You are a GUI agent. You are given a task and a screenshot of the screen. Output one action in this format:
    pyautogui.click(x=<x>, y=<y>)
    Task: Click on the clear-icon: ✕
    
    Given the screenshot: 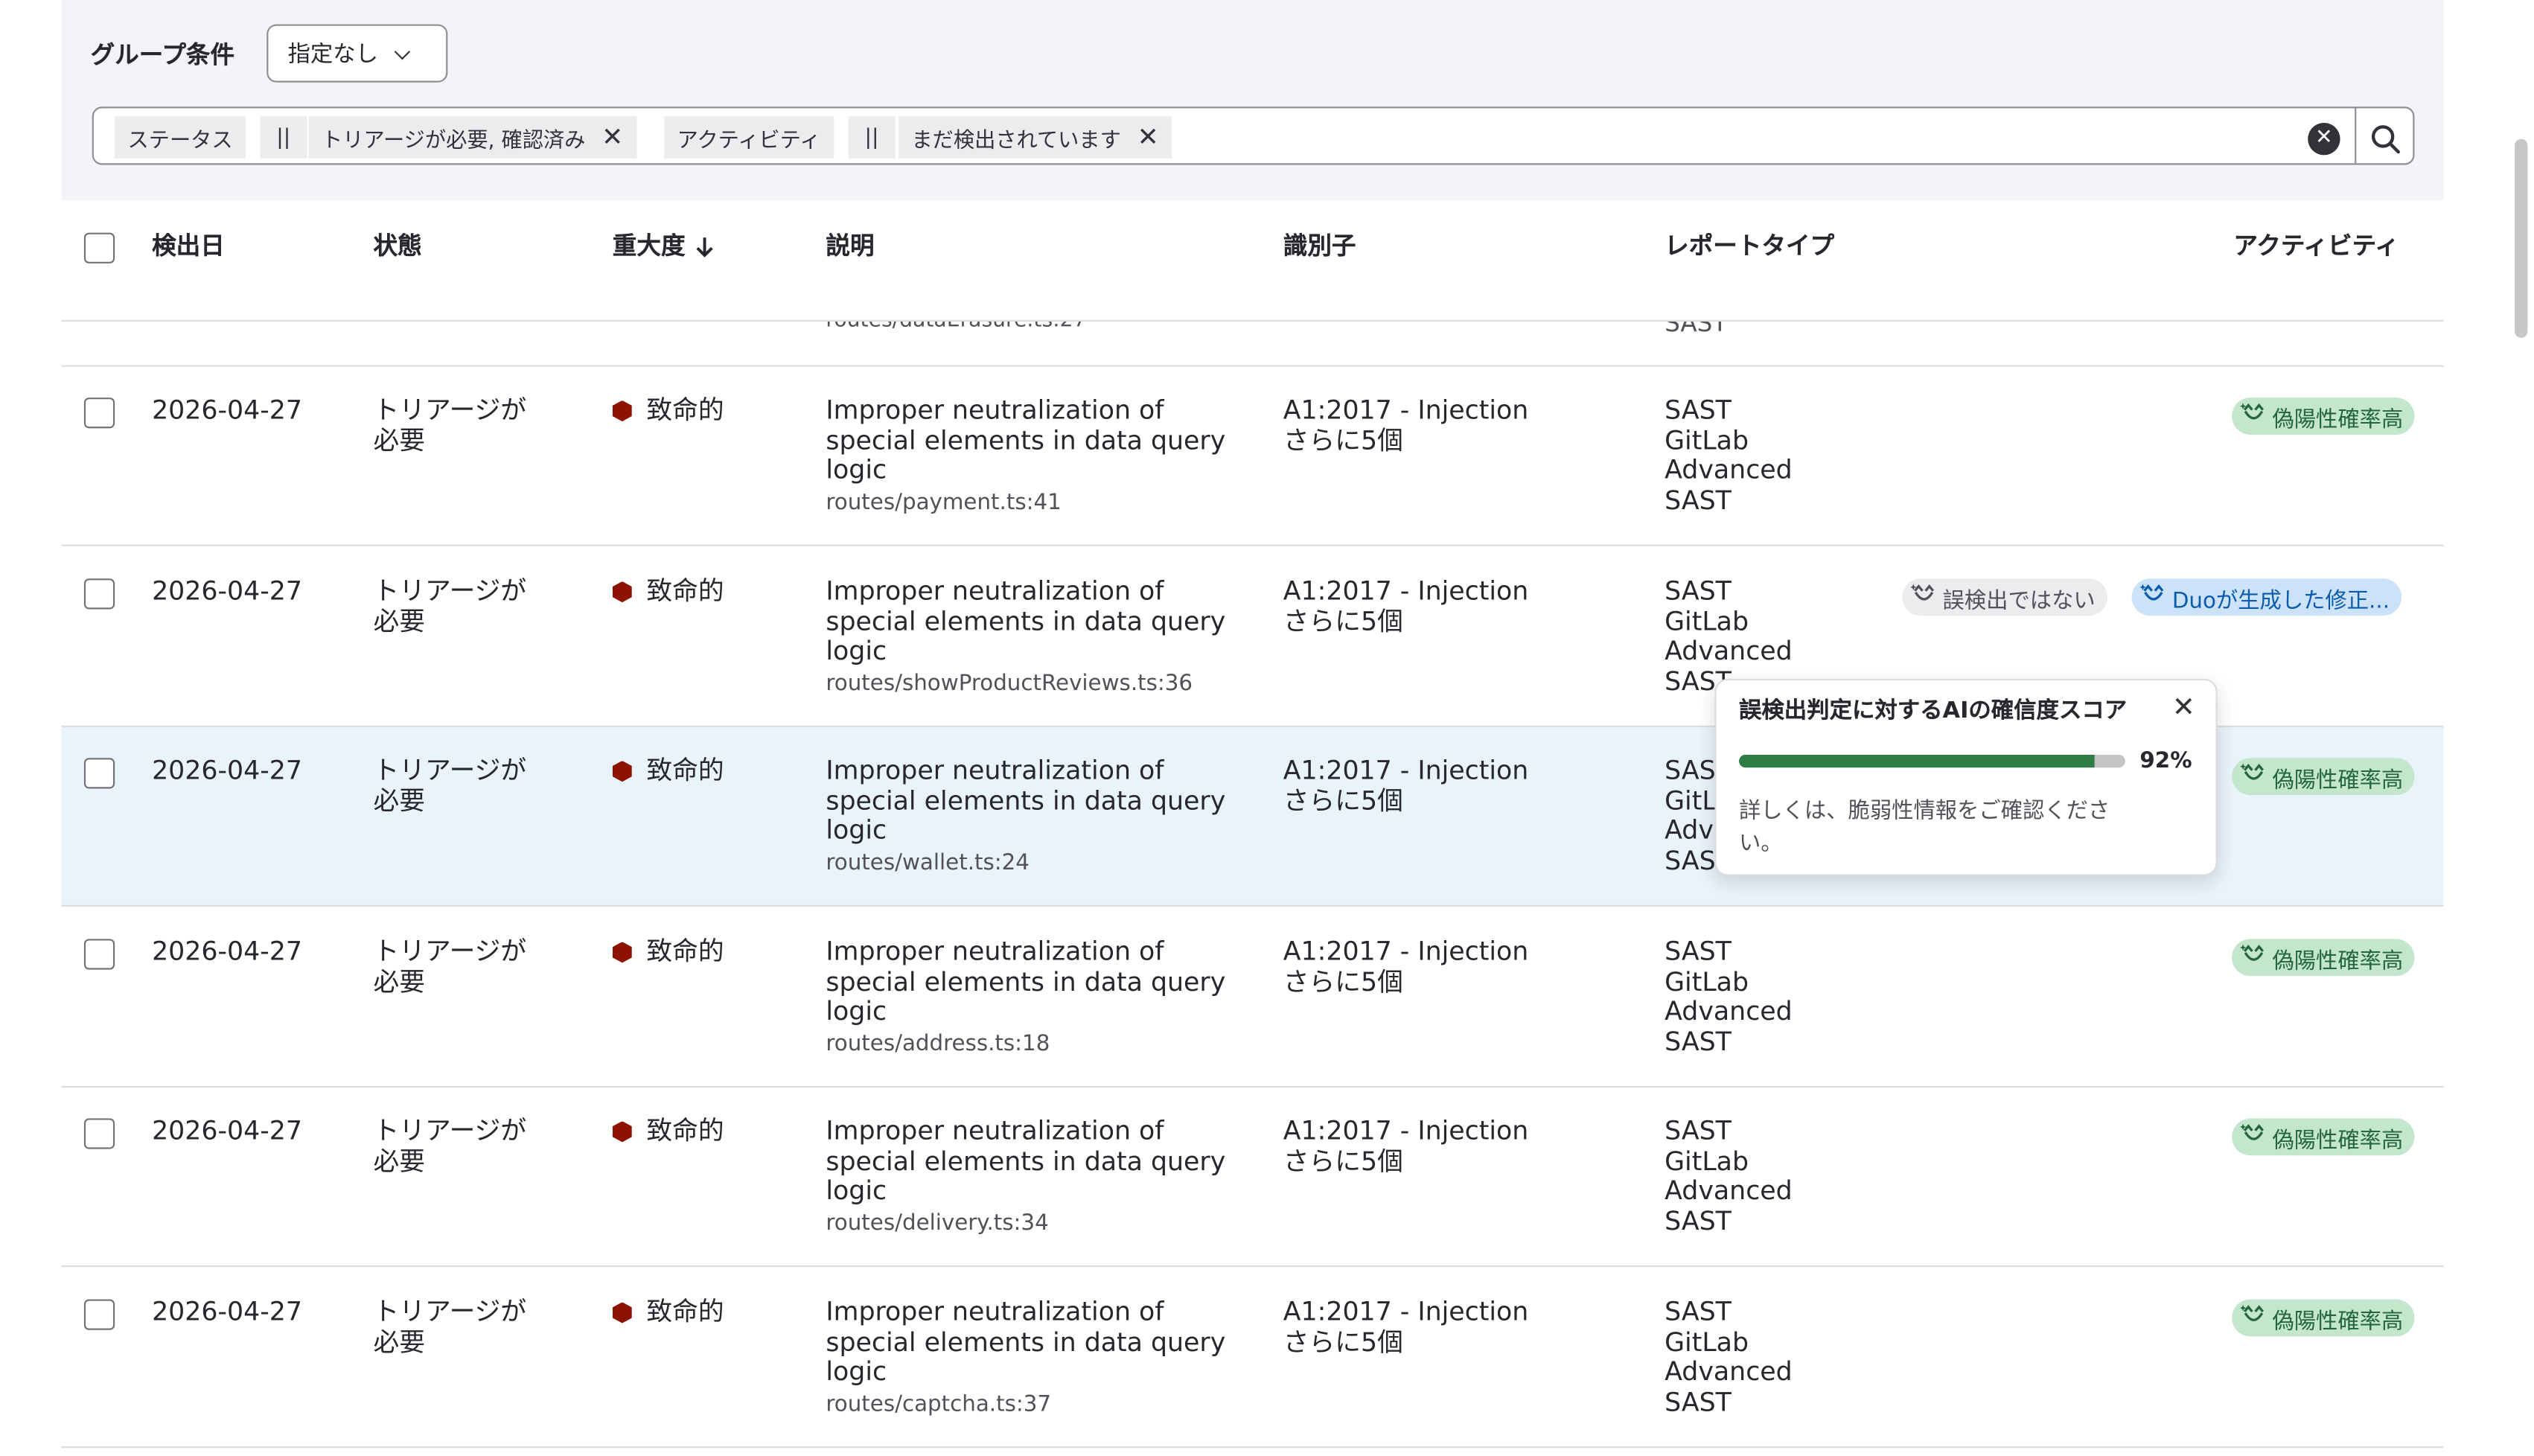 What is the action you would take?
    pyautogui.click(x=2324, y=139)
    